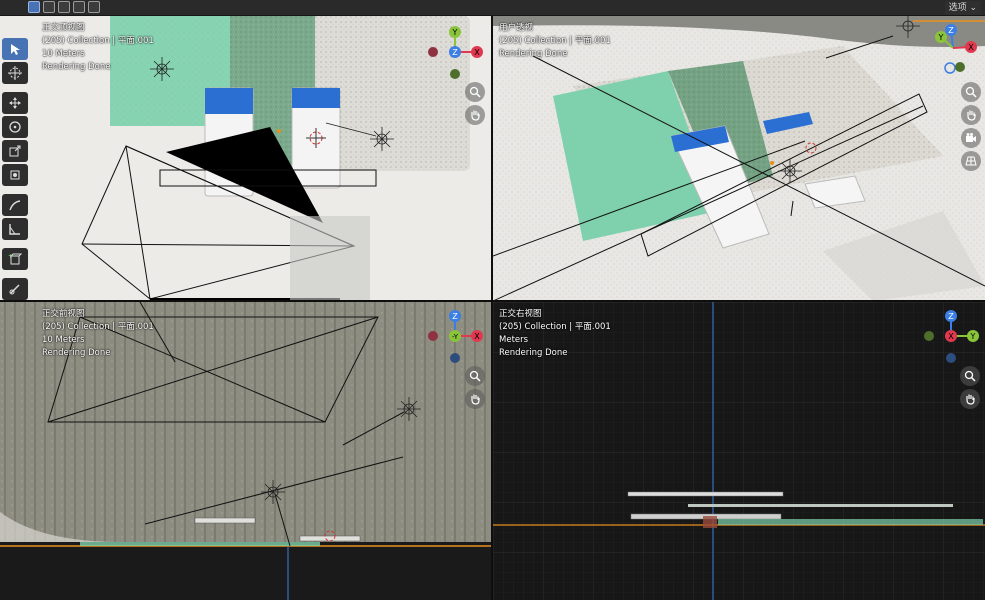 This screenshot has height=600, width=985. What do you see at coordinates (957, 8) in the screenshot?
I see `options-label: 选项` at bounding box center [957, 8].